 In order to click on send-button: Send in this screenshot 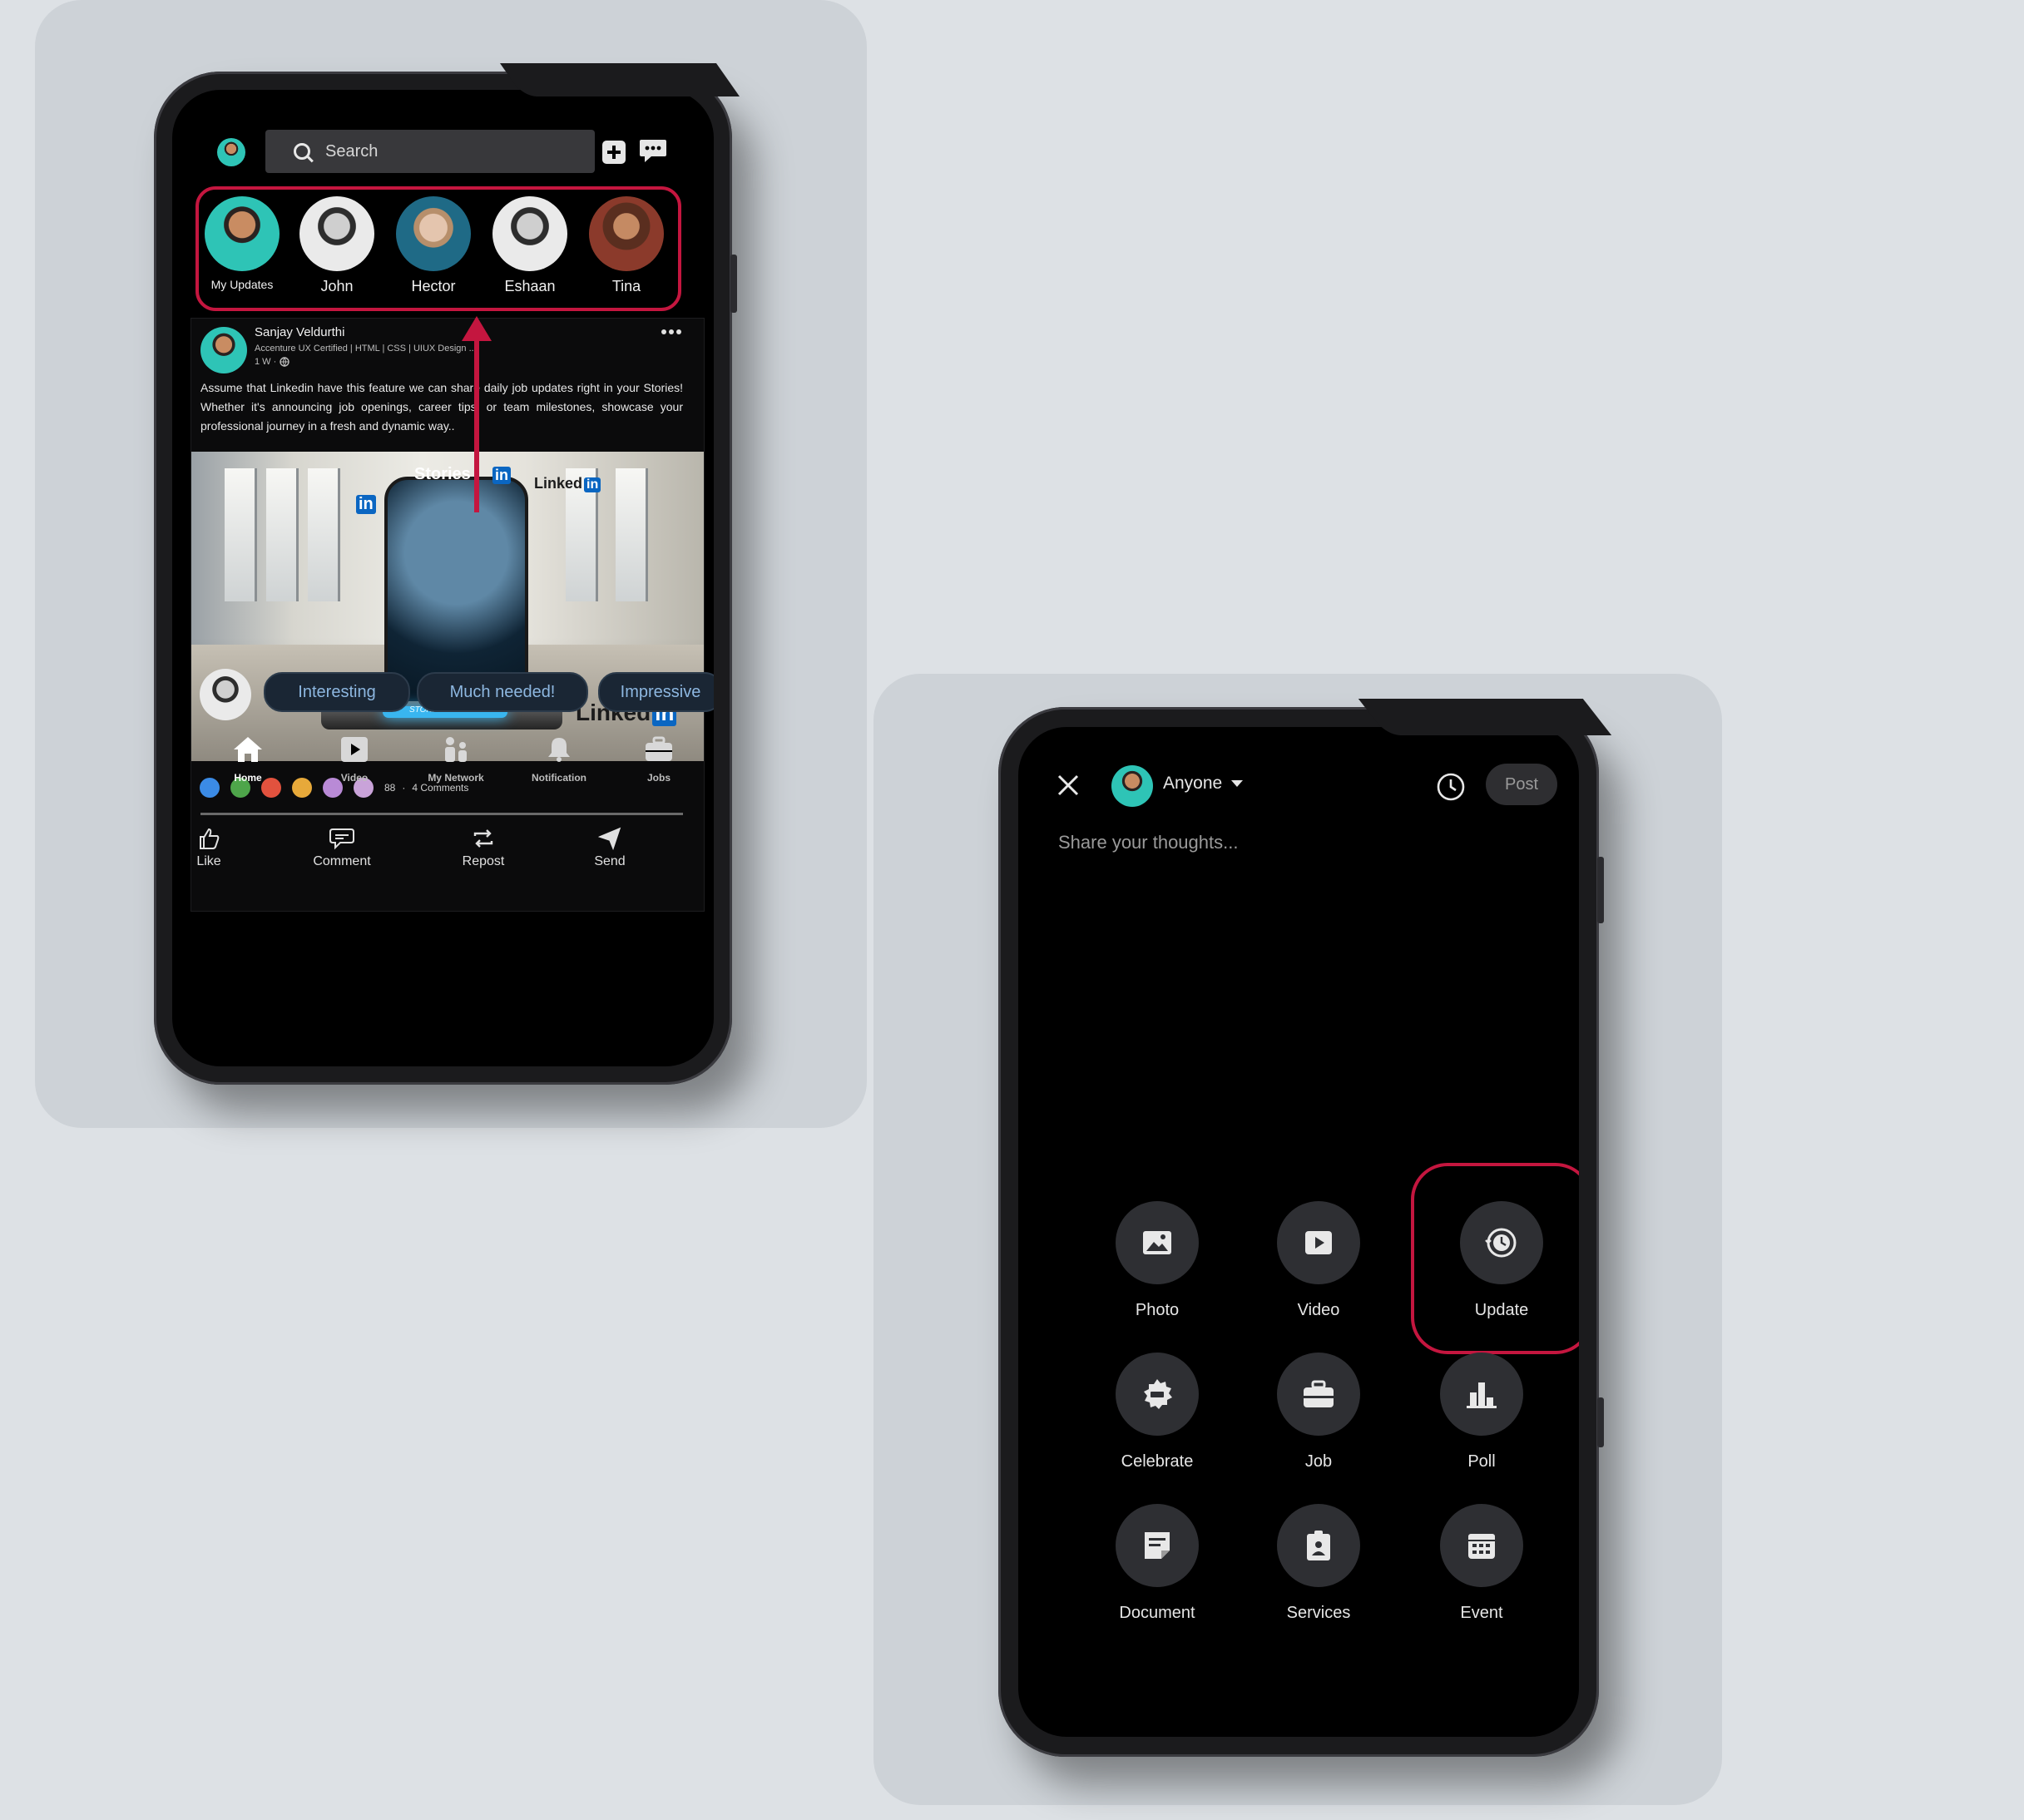, I will do `click(610, 847)`.